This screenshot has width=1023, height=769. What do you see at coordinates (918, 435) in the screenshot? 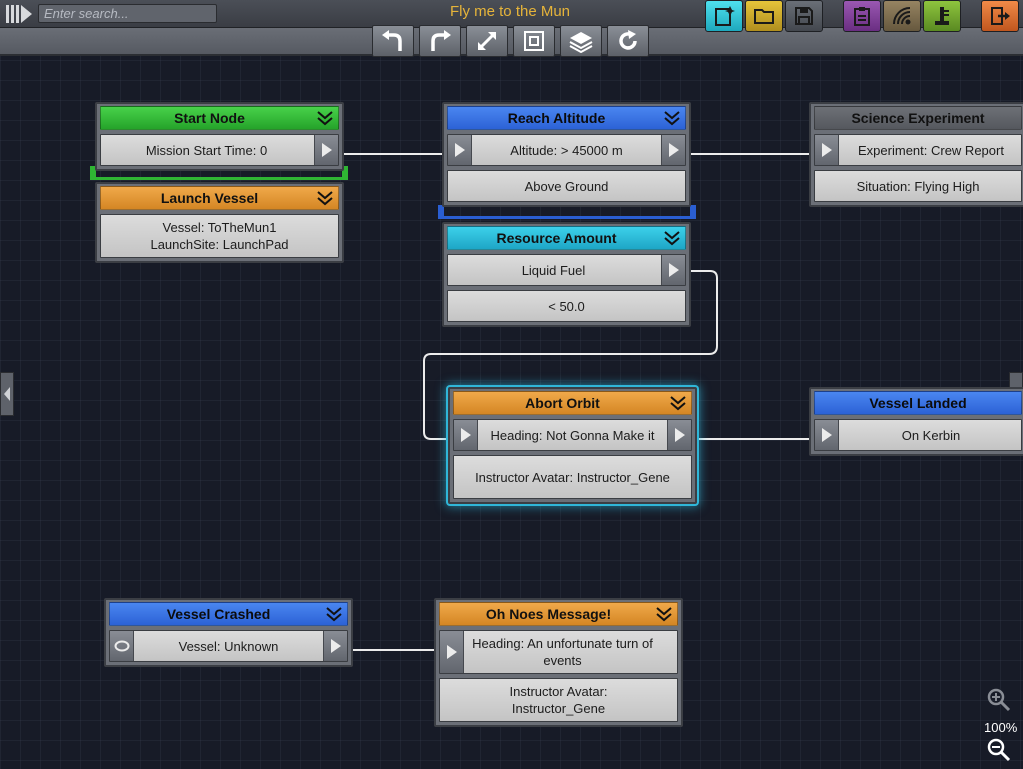
I see `node-parameter: On Kerbin` at bounding box center [918, 435].